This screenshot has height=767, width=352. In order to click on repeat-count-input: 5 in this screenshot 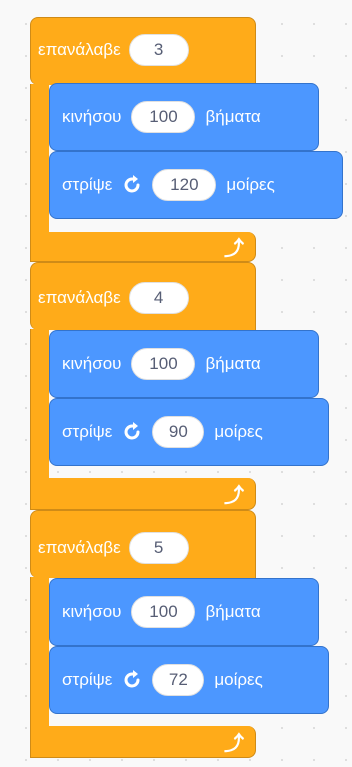, I will do `click(158, 548)`.